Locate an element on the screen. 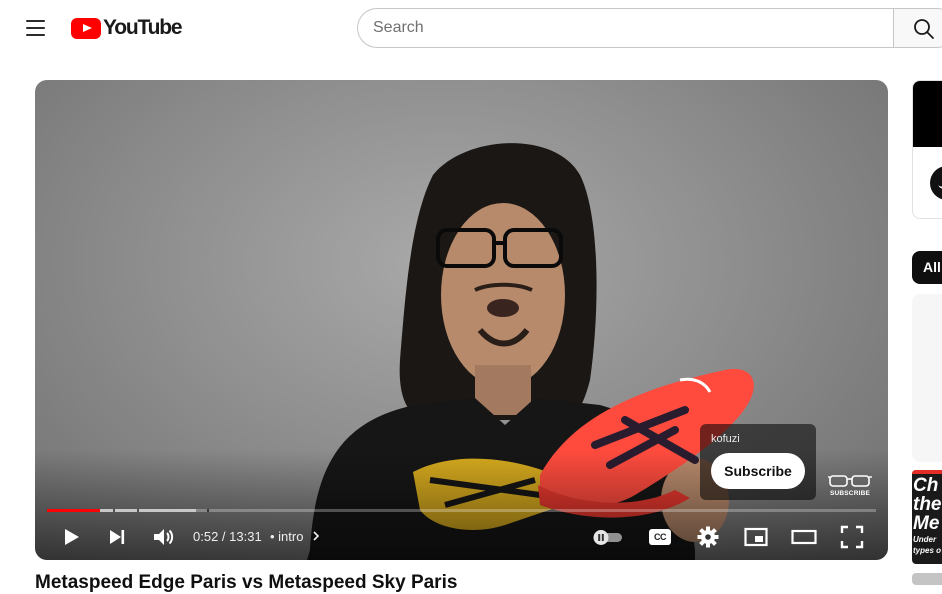 This screenshot has height=594, width=942. thumb-text-2: the is located at coordinates (927, 504).